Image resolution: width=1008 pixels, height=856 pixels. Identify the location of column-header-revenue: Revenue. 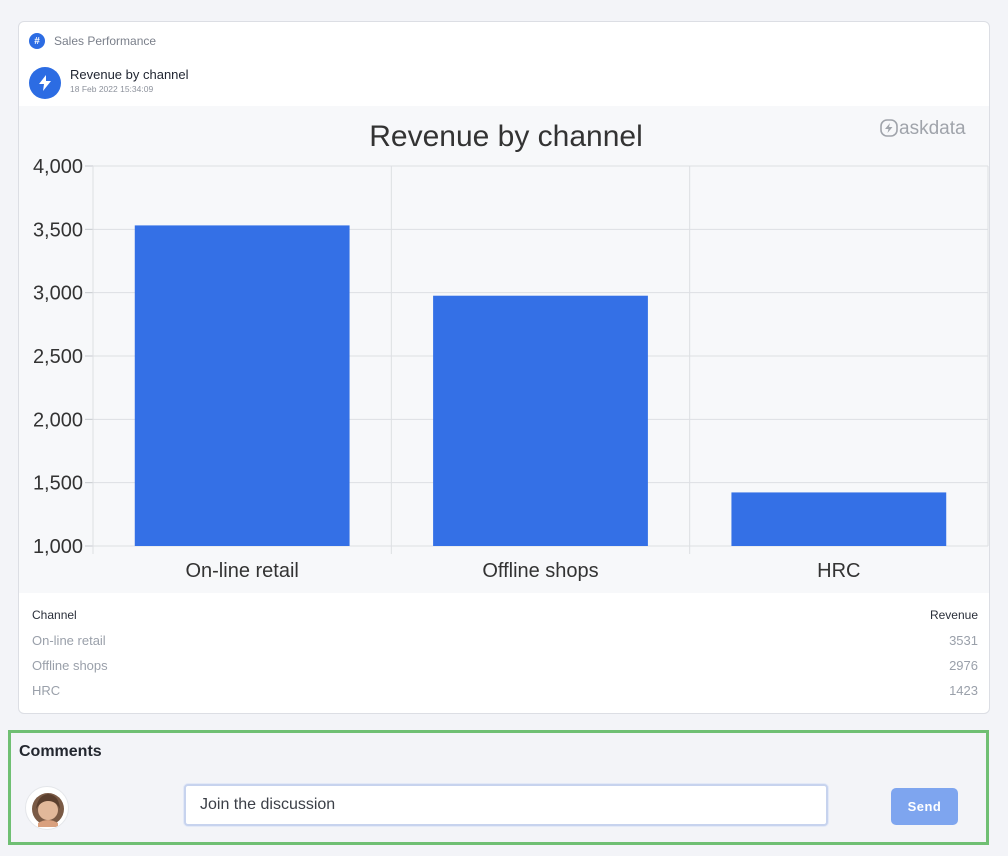
(953, 615).